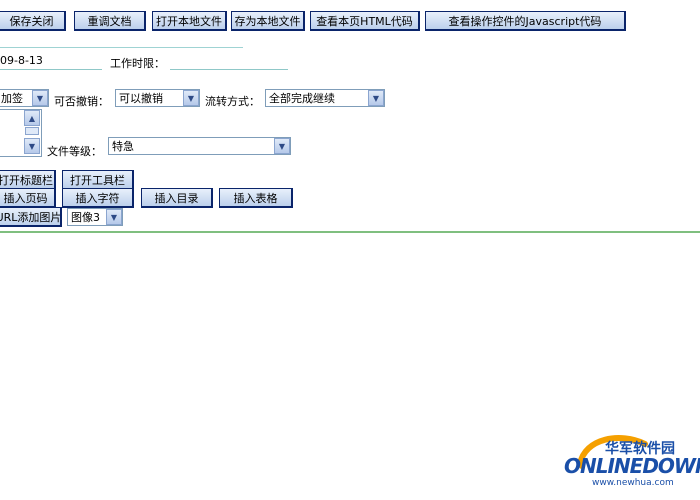 Image resolution: width=700 pixels, height=500 pixels. Describe the element at coordinates (177, 198) in the screenshot. I see `insert-toc-button: 插入目录` at that location.